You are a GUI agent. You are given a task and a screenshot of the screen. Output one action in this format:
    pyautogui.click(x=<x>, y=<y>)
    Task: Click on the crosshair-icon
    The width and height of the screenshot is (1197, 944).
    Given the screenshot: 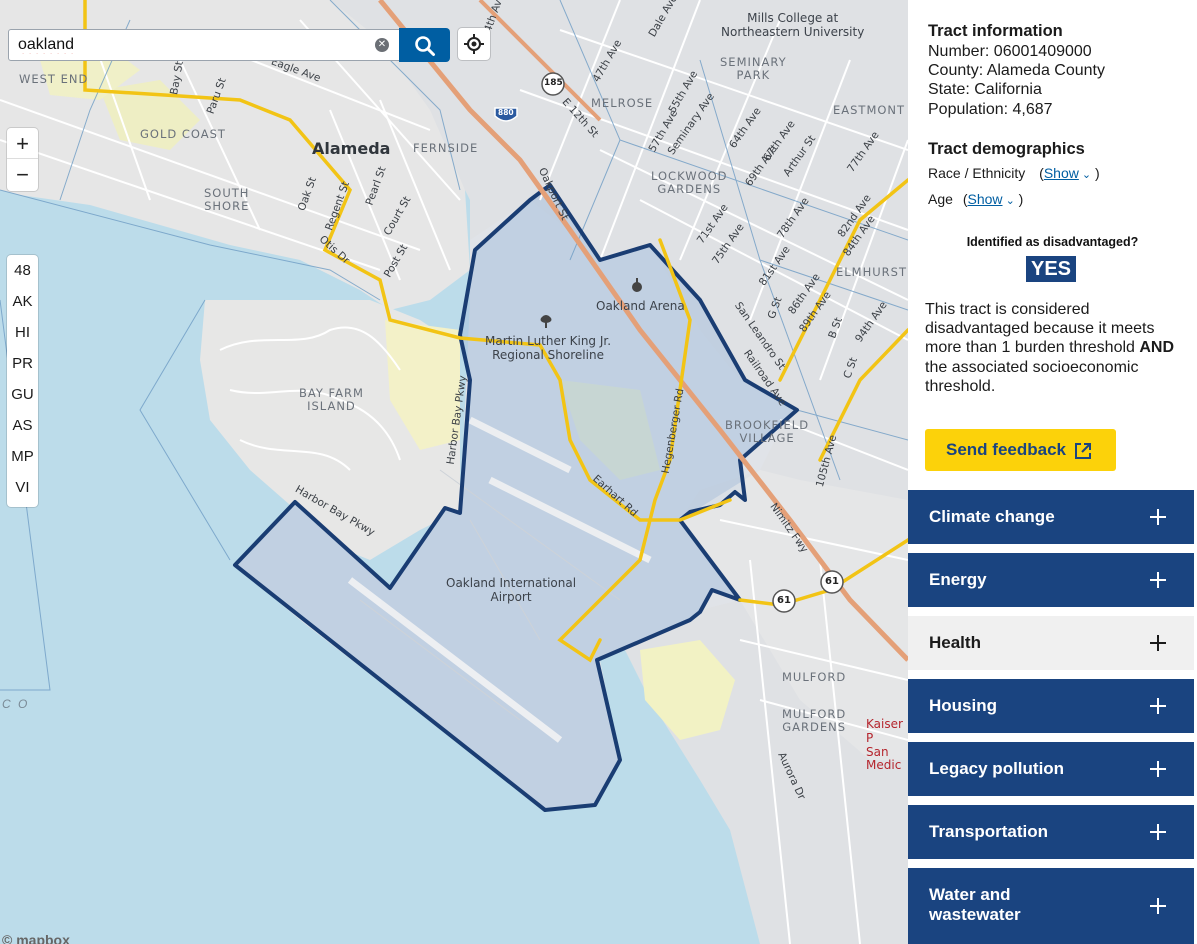 What is the action you would take?
    pyautogui.click(x=474, y=44)
    